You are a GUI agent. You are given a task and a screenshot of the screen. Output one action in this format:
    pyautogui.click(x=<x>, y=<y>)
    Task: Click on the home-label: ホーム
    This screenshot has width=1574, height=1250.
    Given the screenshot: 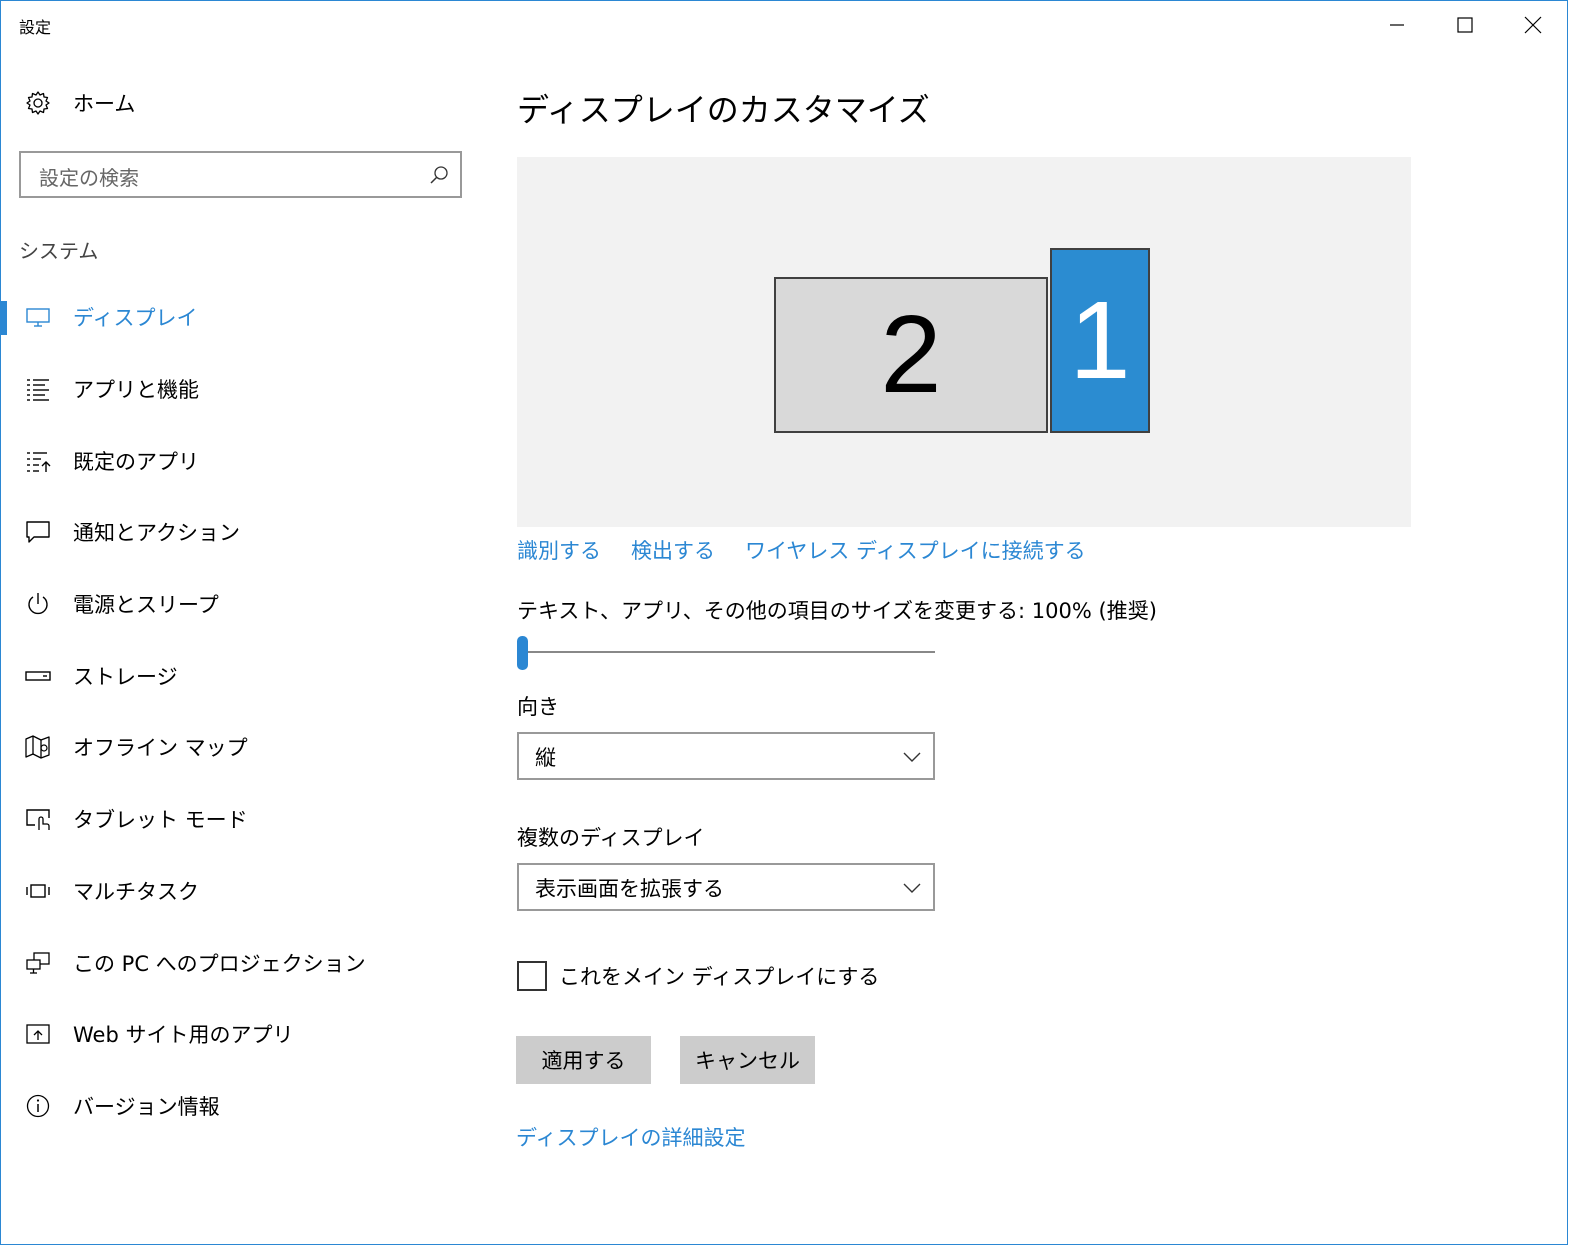 What is the action you would take?
    pyautogui.click(x=104, y=104)
    